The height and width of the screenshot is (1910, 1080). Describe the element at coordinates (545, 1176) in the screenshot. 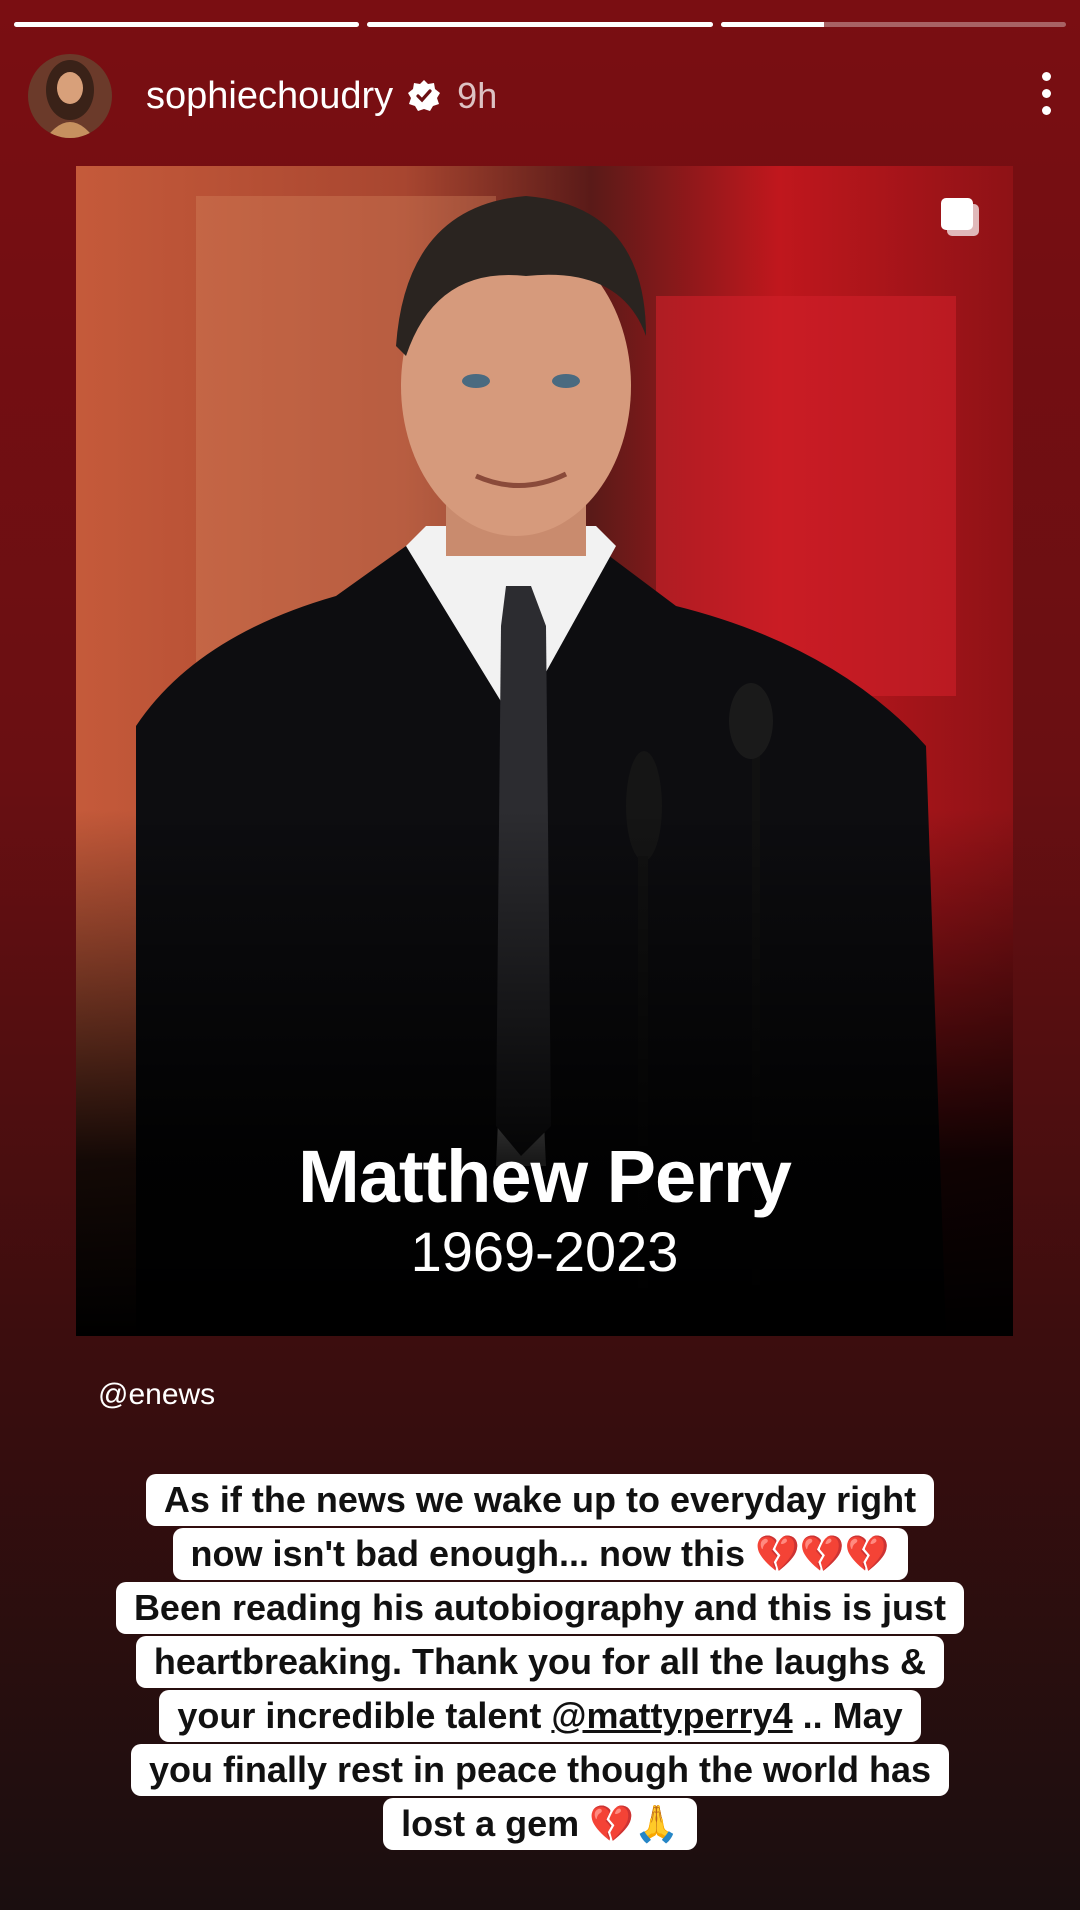

I see `post-name: Matthew Perry` at that location.